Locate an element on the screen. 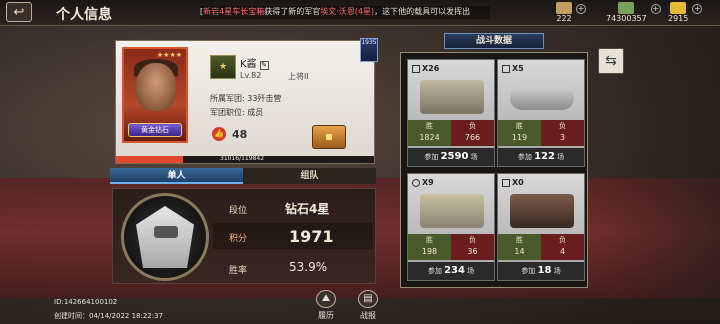 The width and height of the screenshot is (720, 324). winrate-value: 53.9% is located at coordinates (308, 267).